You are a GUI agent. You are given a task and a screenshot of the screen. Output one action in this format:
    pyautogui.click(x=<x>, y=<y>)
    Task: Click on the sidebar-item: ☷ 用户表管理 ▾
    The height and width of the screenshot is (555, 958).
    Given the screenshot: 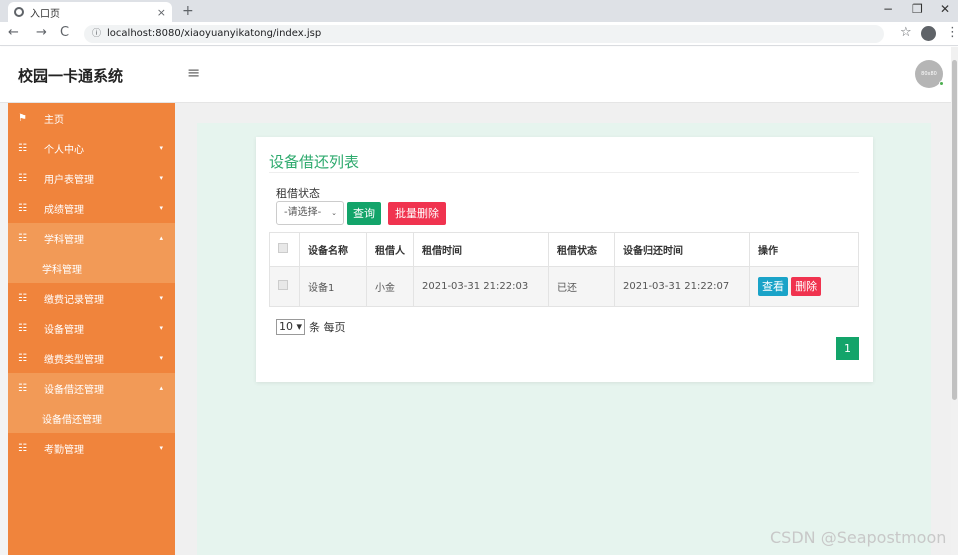 What is the action you would take?
    pyautogui.click(x=91, y=178)
    